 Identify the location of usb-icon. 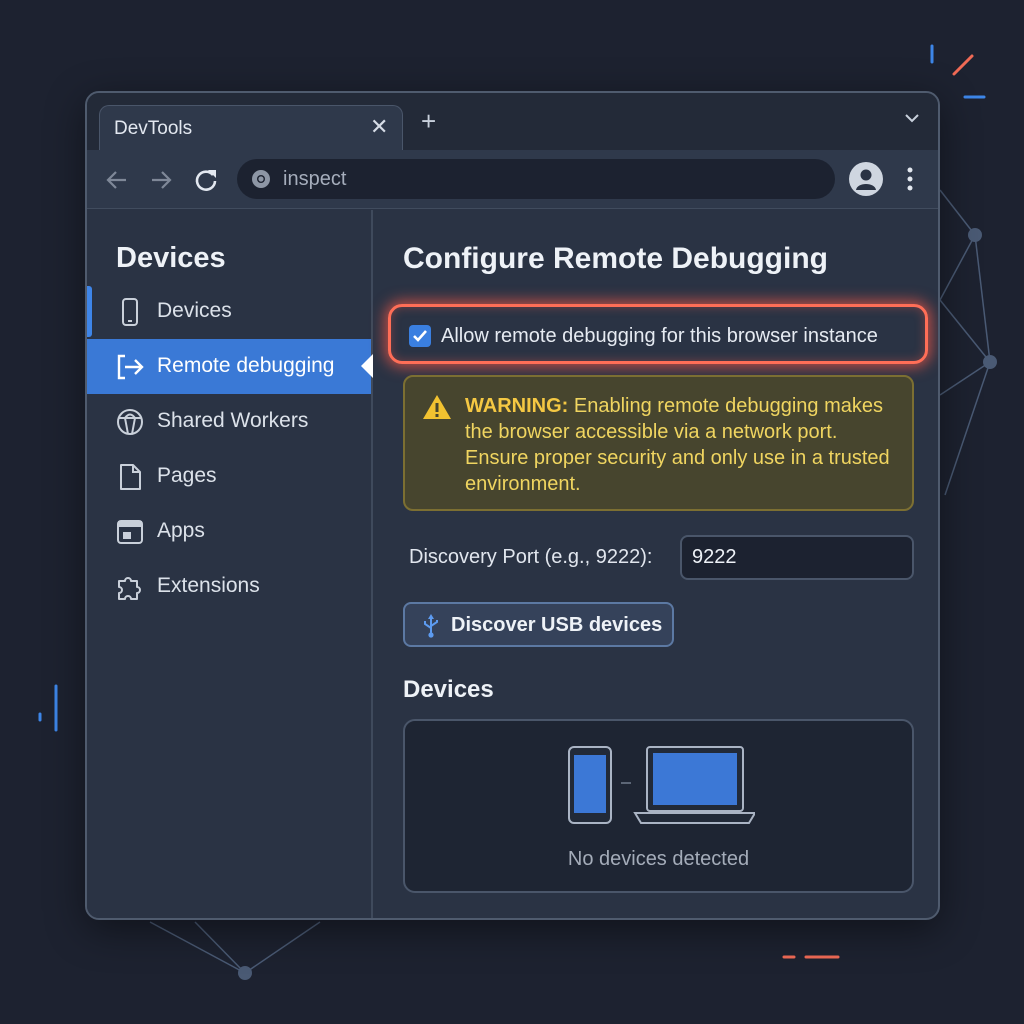
(431, 626).